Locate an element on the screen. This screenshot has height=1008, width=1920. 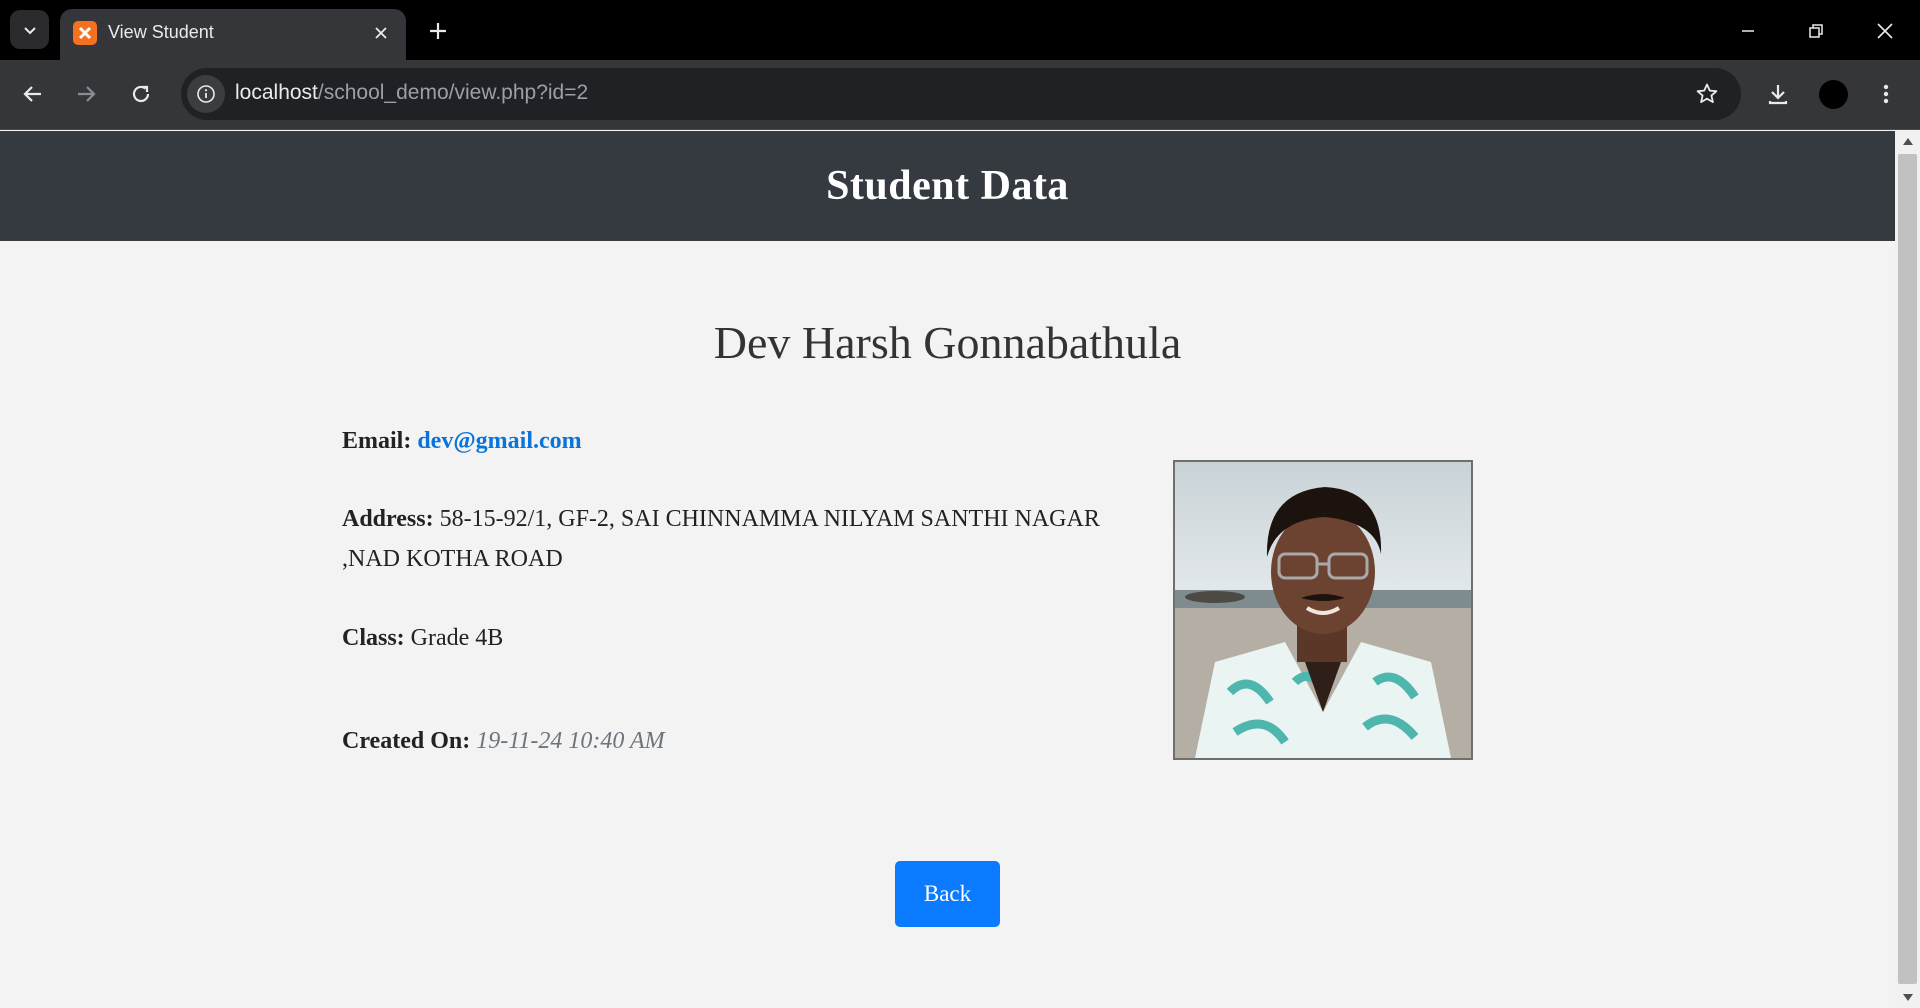
plus-icon is located at coordinates (438, 31).